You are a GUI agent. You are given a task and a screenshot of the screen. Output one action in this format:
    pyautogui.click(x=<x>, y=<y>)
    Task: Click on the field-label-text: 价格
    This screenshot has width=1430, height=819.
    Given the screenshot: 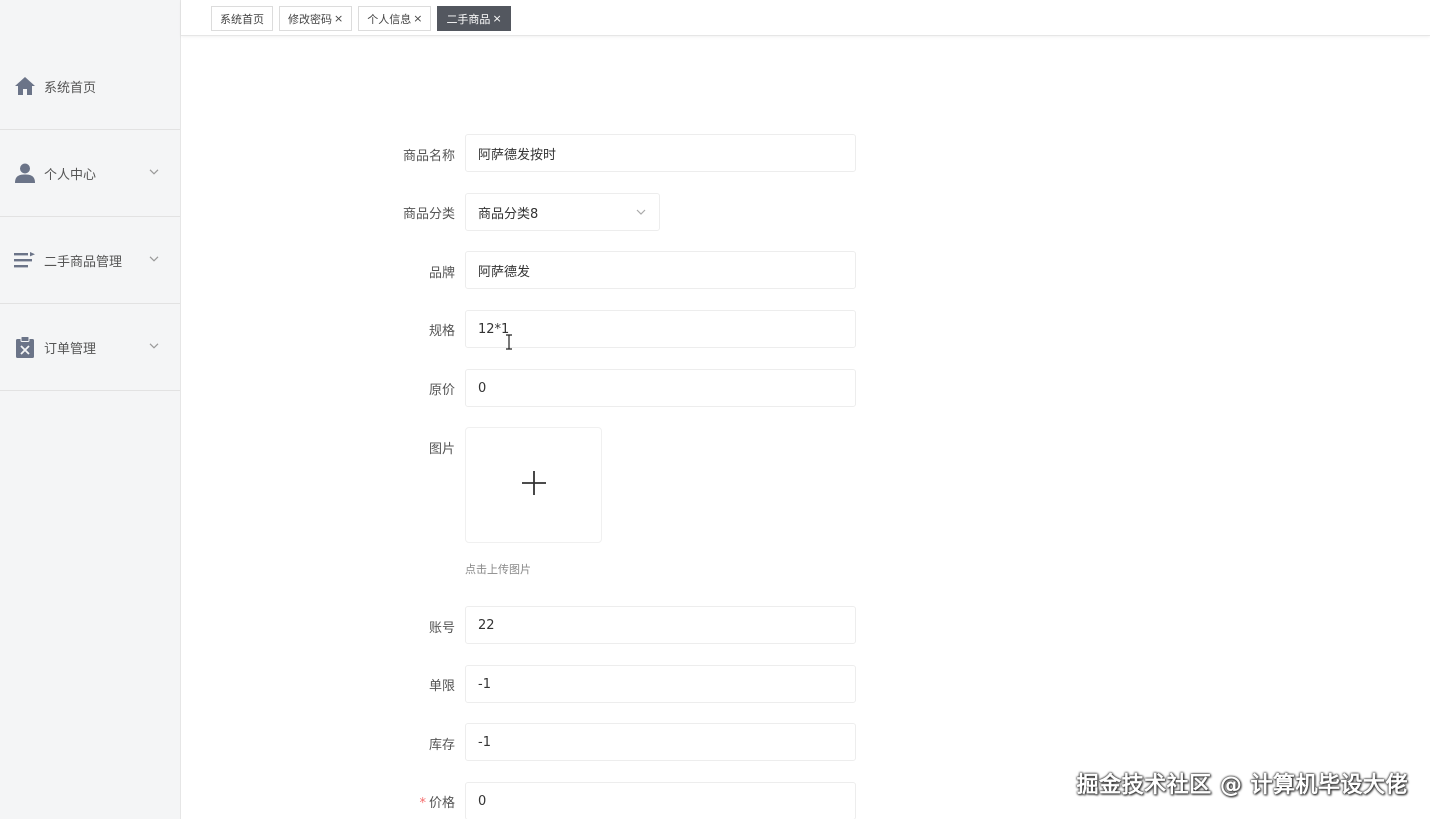 What is the action you would take?
    pyautogui.click(x=441, y=803)
    